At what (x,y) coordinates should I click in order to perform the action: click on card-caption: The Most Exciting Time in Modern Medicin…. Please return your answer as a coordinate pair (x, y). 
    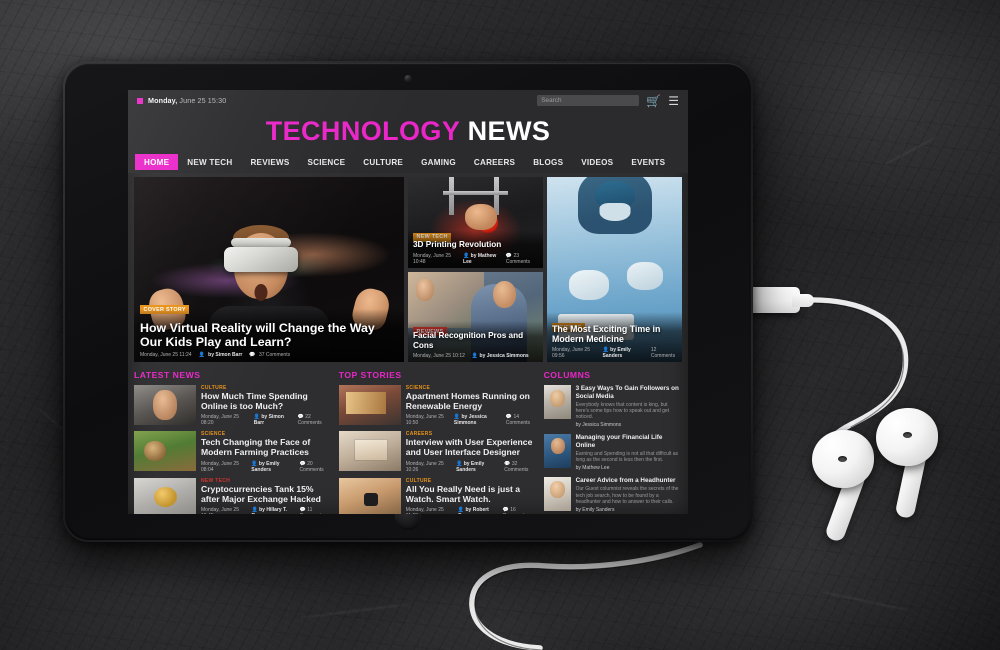
    Looking at the image, I should click on (614, 337).